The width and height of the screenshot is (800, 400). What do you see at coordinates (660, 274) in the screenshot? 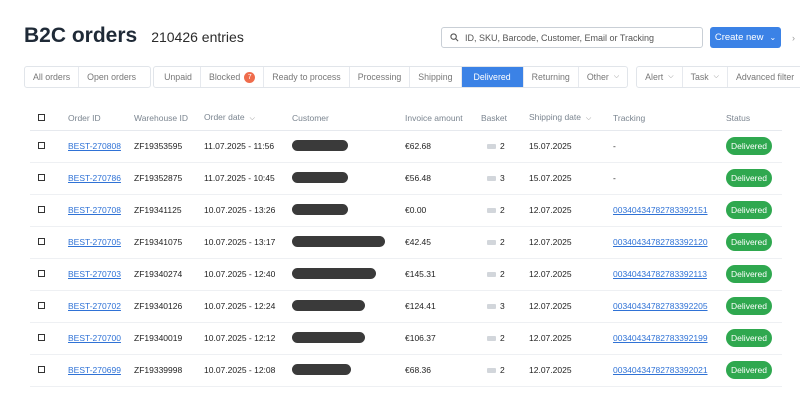
I see `tracking-link: 00340434782783392113` at bounding box center [660, 274].